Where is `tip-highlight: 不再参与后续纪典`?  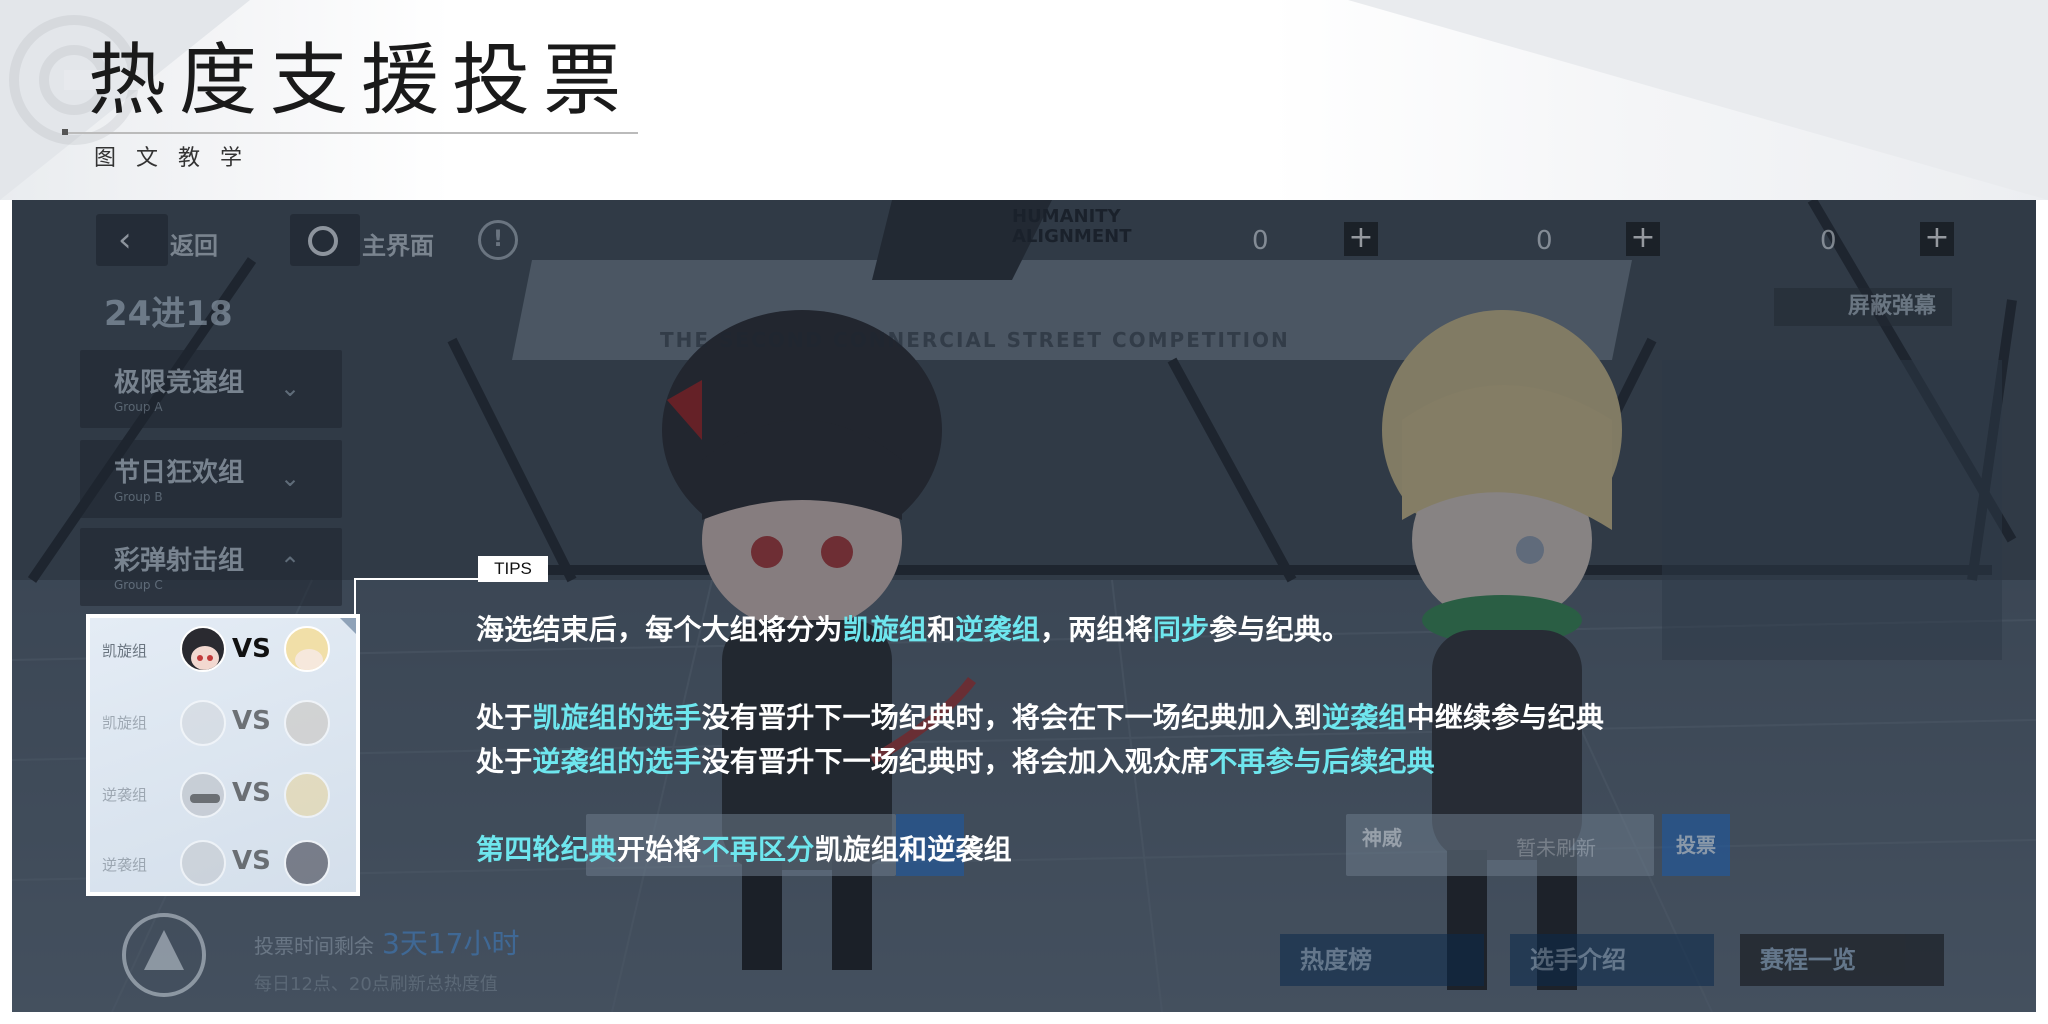
tip-highlight: 不再参与后续纪典 is located at coordinates (1322, 761).